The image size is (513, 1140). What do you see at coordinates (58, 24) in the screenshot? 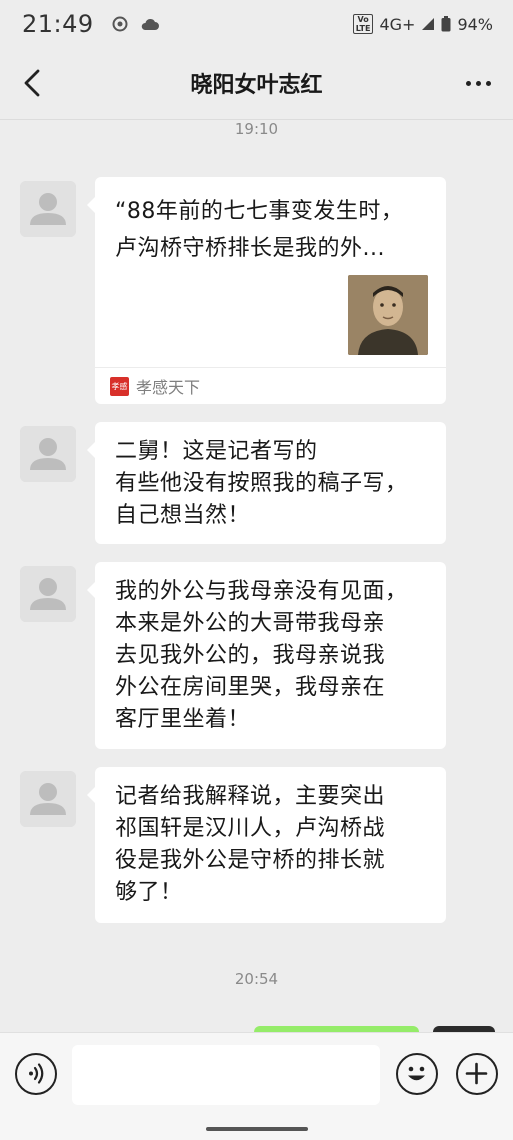
I see `status-time: 21:49` at bounding box center [58, 24].